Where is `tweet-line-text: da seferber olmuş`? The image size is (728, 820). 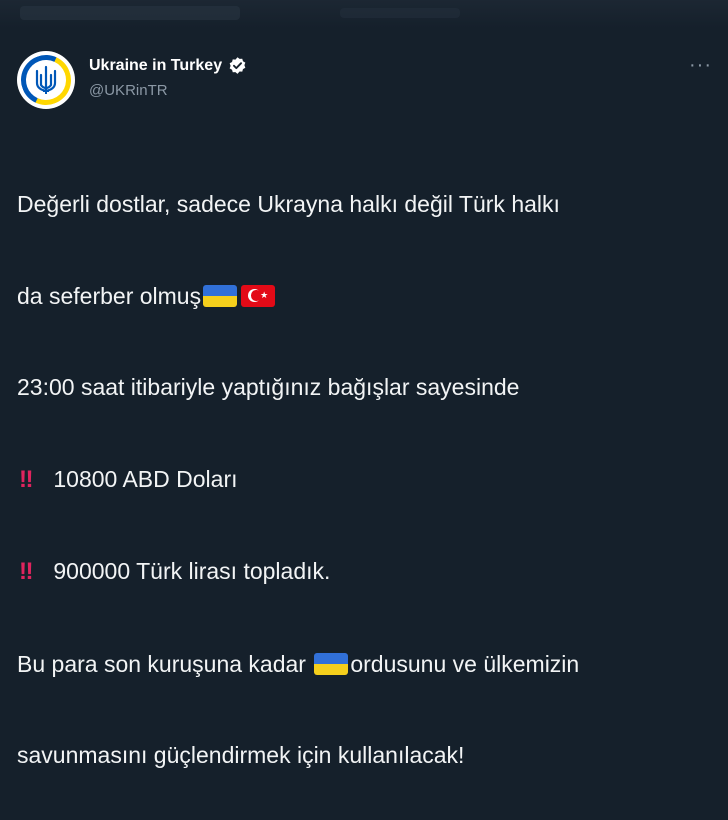
tweet-line-text: da seferber olmuş is located at coordinates (109, 295).